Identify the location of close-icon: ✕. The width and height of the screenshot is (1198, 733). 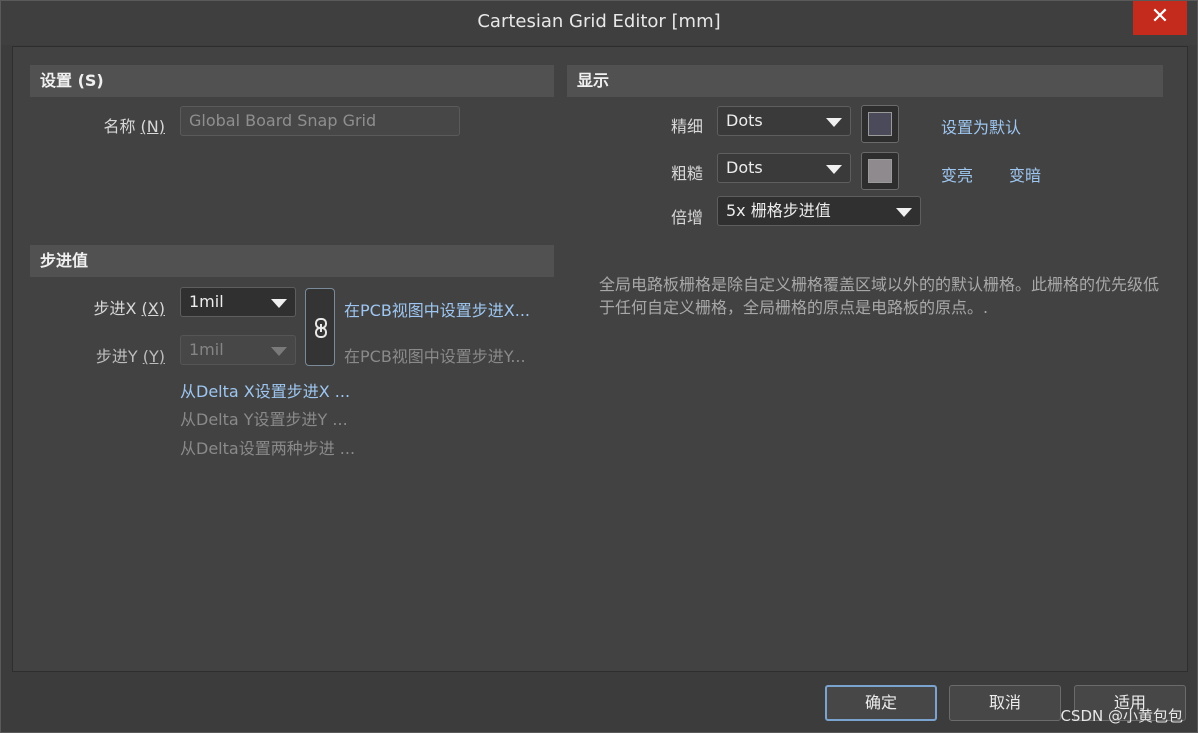
(1160, 16).